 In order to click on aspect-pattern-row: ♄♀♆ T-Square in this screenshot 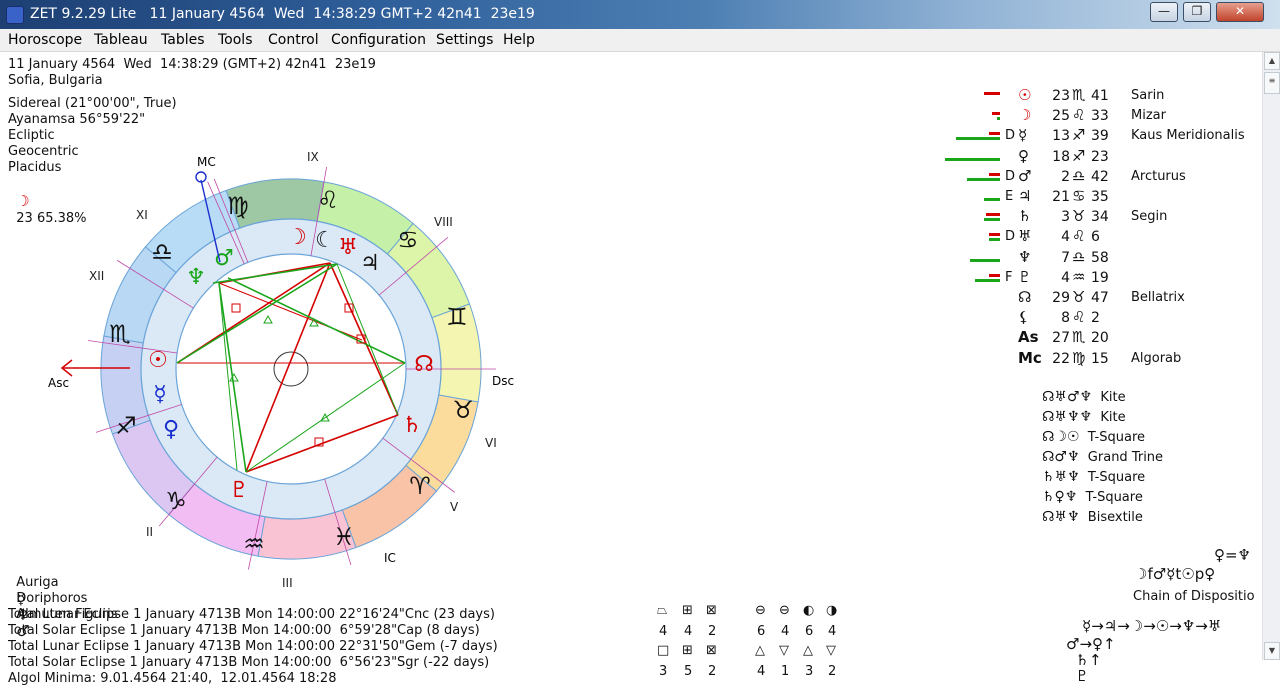, I will do `click(1092, 499)`.